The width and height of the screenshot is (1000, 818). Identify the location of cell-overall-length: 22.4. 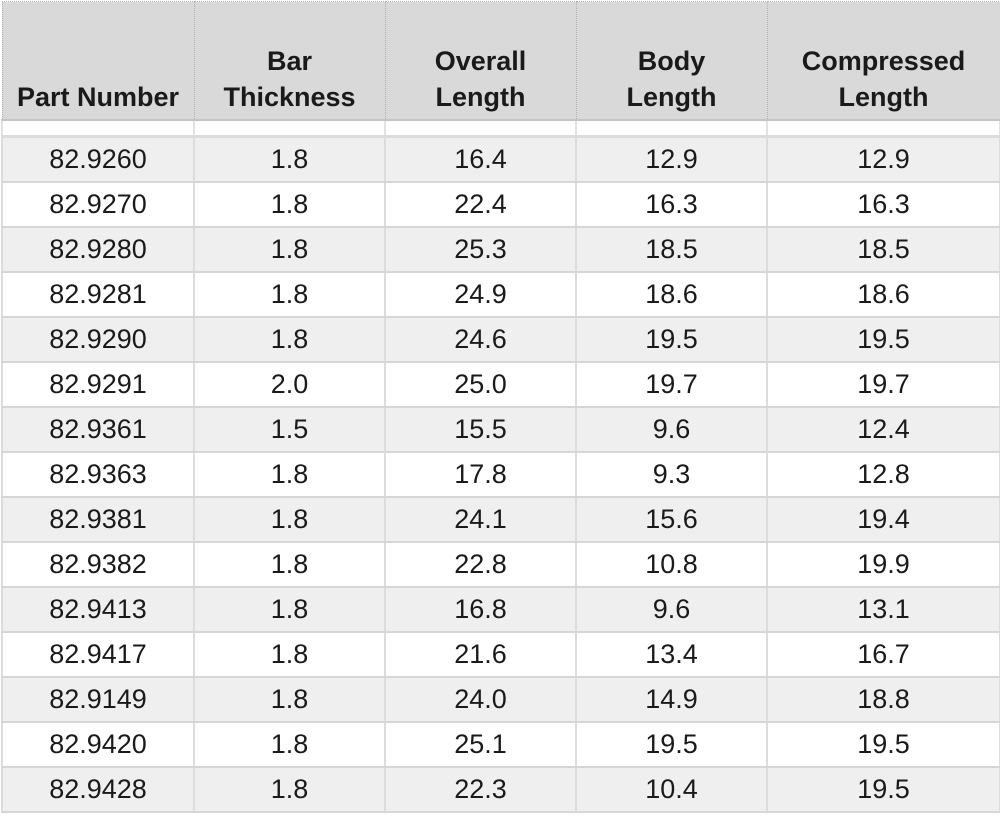
(480, 205).